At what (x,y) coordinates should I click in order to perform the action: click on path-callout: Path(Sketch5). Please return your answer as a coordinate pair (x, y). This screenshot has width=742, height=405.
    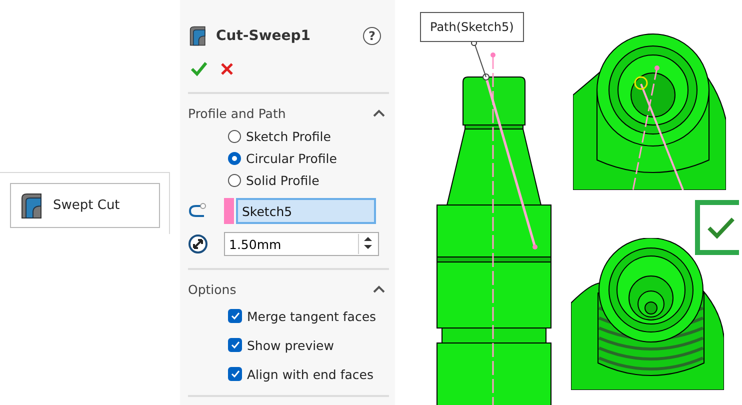
    Looking at the image, I should click on (472, 27).